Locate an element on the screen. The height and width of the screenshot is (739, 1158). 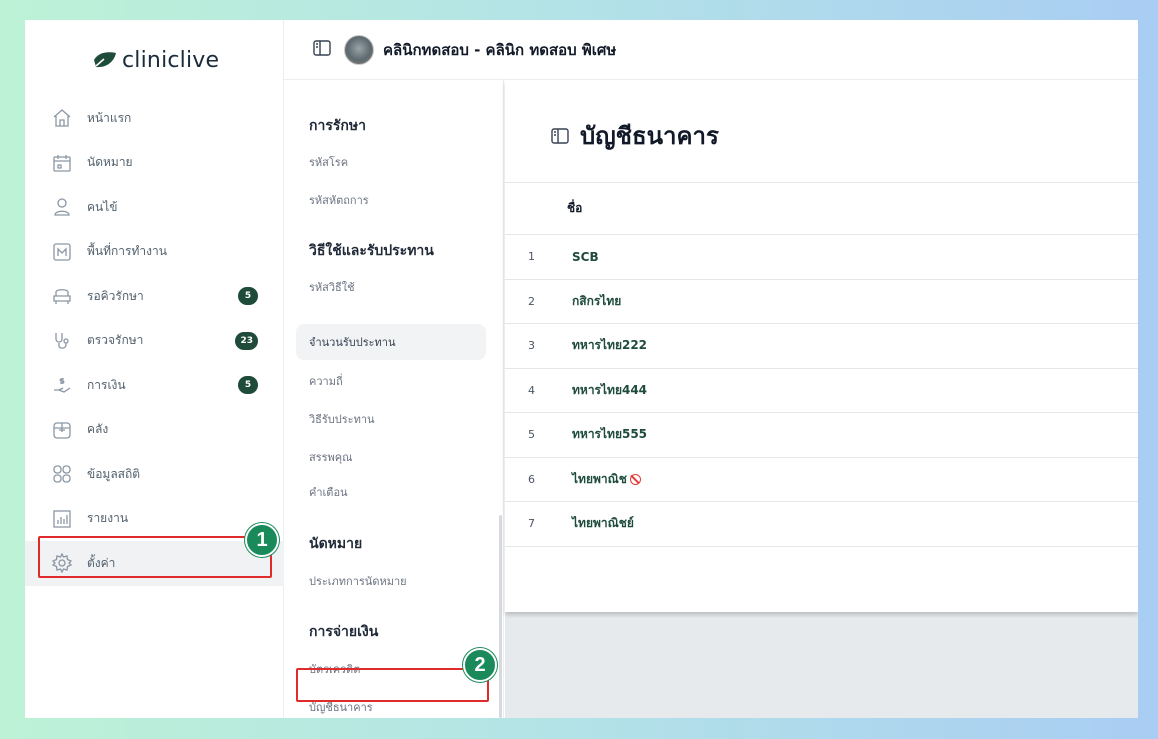
page-title: บัญชีธนาคาร is located at coordinates (634, 135).